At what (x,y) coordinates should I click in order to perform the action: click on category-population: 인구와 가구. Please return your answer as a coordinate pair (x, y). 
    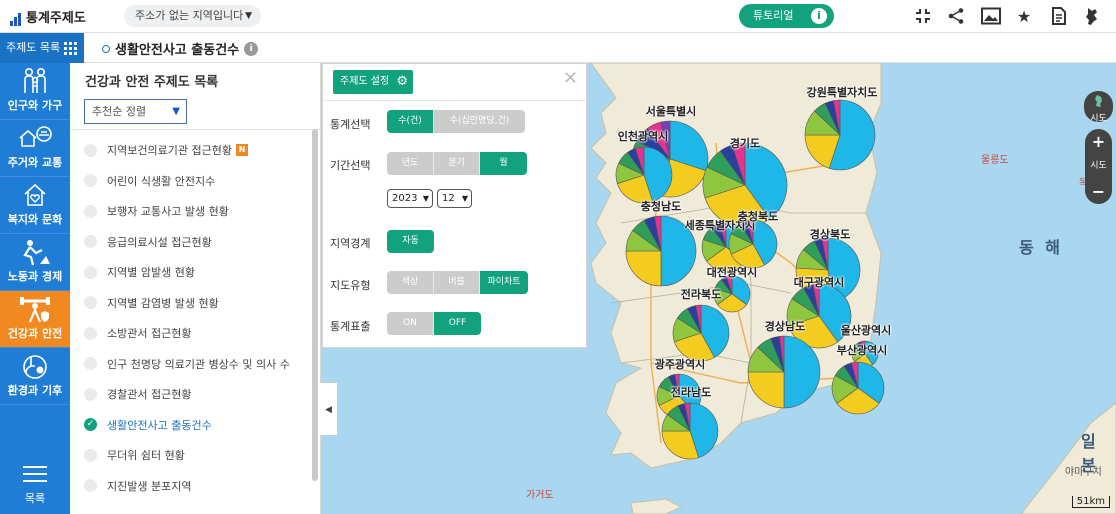
    Looking at the image, I should click on (35, 91).